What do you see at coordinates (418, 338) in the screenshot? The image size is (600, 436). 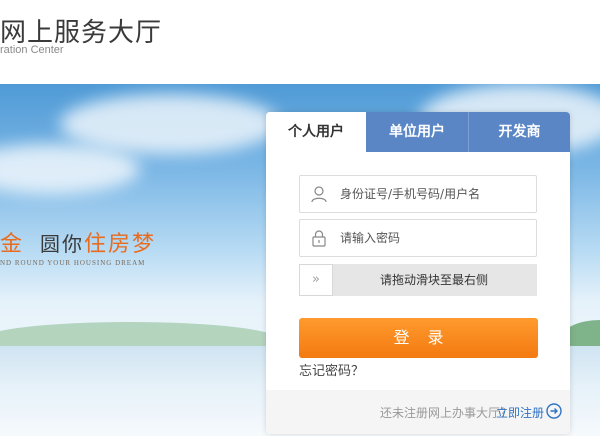 I see `login-button: 登录` at bounding box center [418, 338].